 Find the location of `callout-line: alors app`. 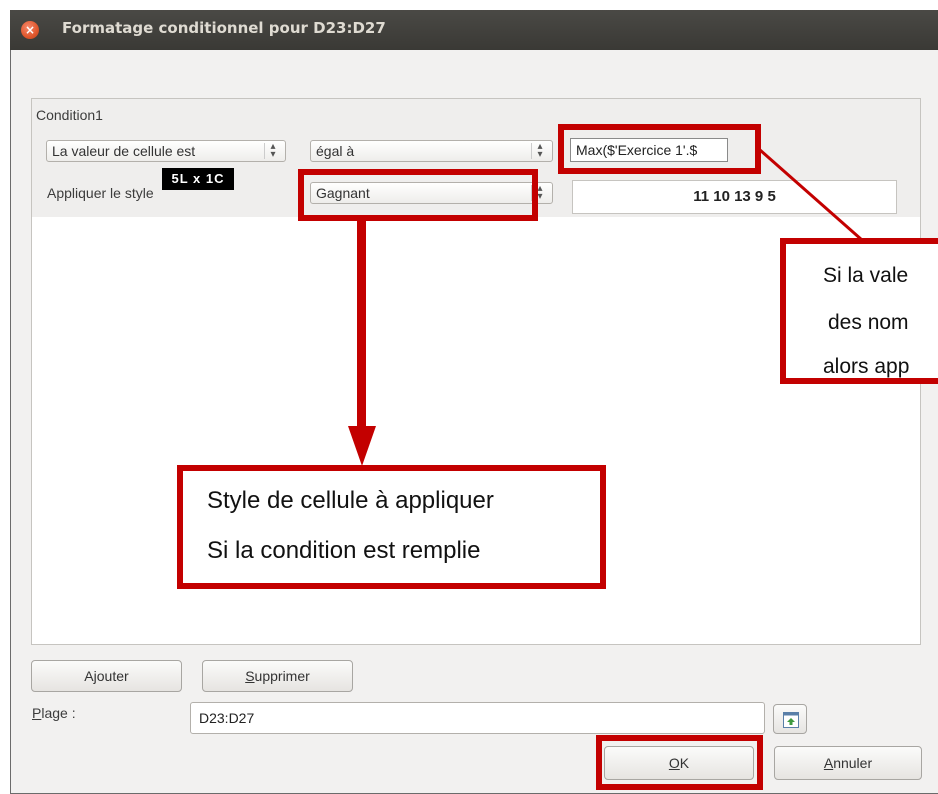

callout-line: alors app is located at coordinates (866, 366).